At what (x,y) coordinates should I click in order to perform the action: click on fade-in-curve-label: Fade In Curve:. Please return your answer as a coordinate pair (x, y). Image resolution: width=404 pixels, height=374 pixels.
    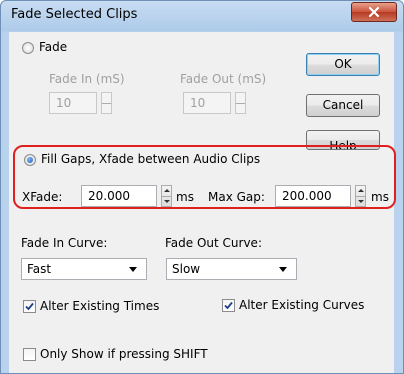
    Looking at the image, I should click on (64, 243).